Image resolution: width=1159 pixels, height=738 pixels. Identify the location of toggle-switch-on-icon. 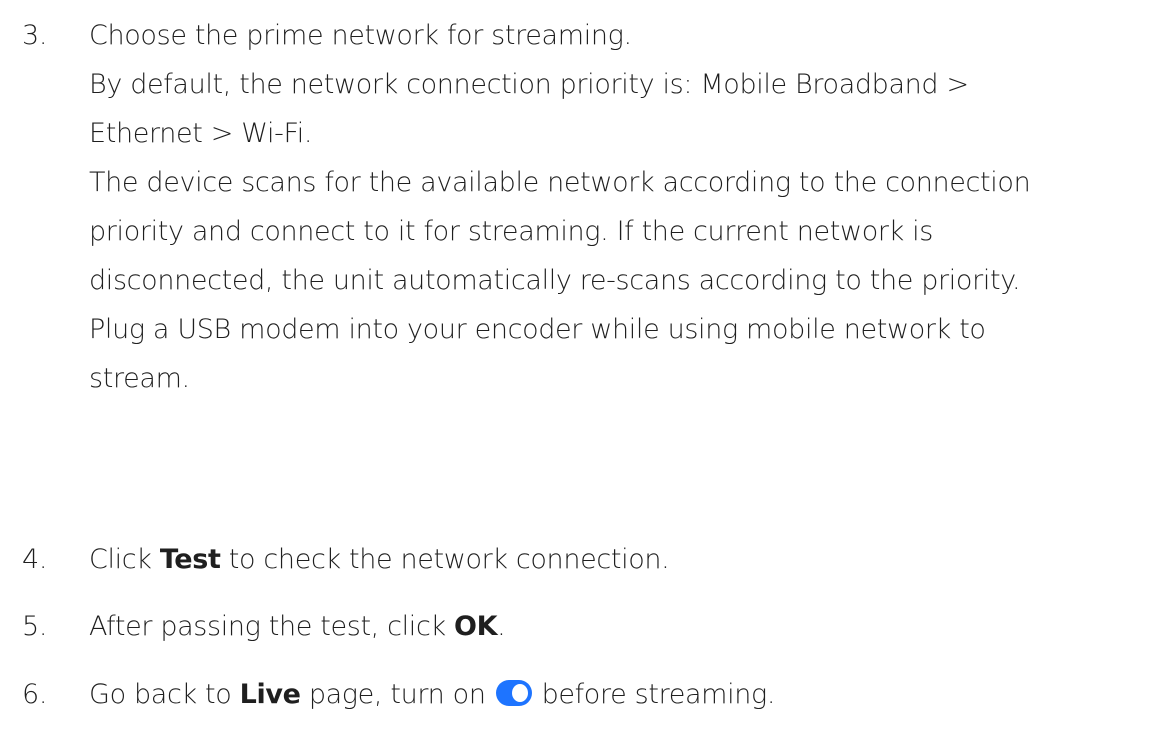
(513, 692).